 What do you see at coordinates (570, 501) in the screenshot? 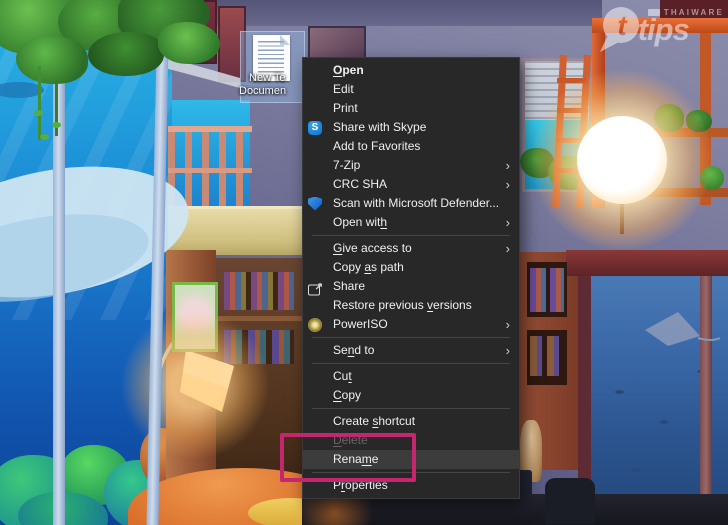
I see `chair-silhouette` at bounding box center [570, 501].